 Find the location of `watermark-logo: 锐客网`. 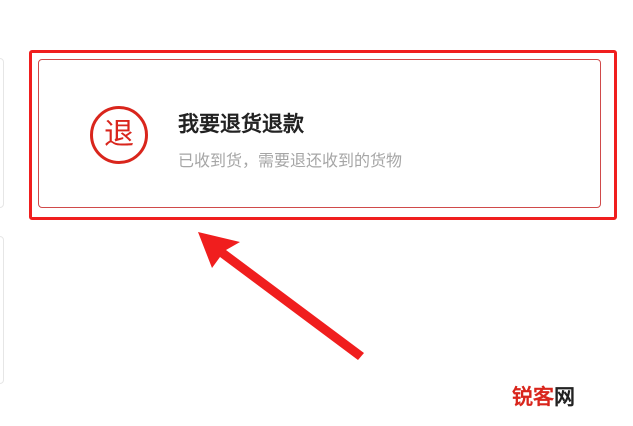

watermark-logo: 锐客网 is located at coordinates (543, 396).